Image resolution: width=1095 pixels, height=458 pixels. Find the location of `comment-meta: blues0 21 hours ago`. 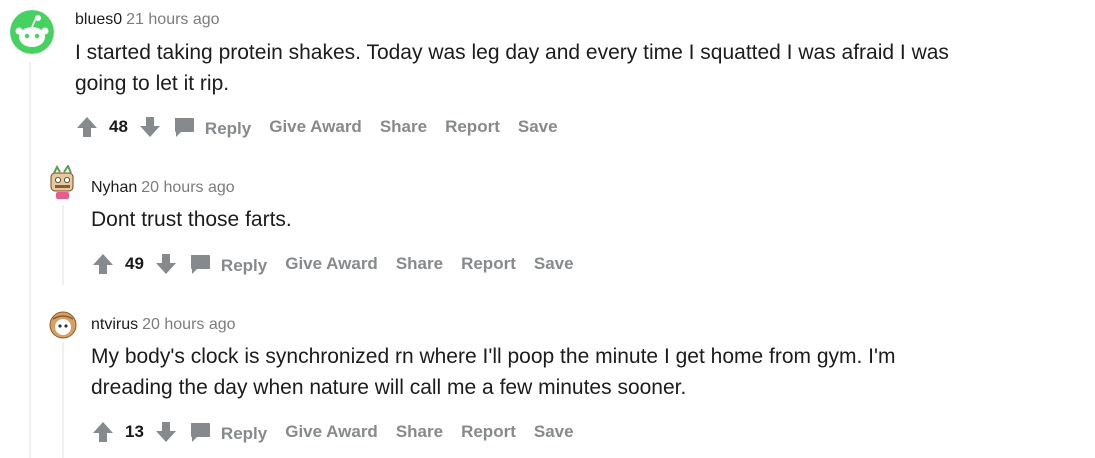

comment-meta: blues0 21 hours ago is located at coordinates (147, 20).